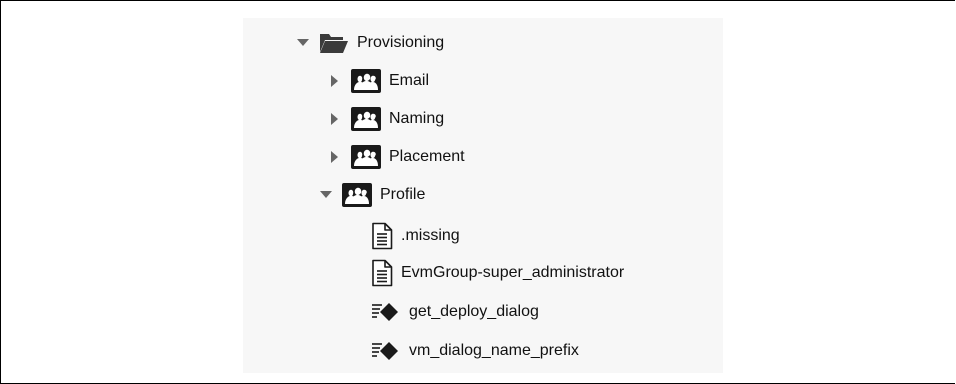 The width and height of the screenshot is (956, 384). I want to click on tree-node-label: vm_dialog_name_prefix, so click(494, 350).